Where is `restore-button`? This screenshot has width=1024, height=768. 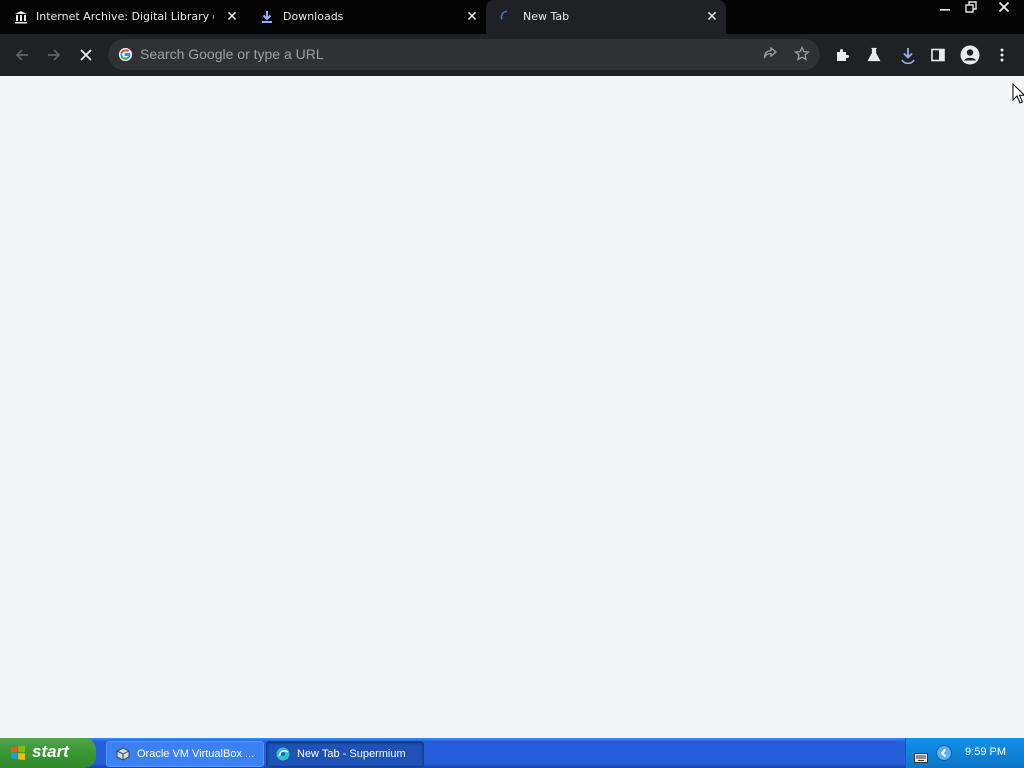
restore-button is located at coordinates (971, 9).